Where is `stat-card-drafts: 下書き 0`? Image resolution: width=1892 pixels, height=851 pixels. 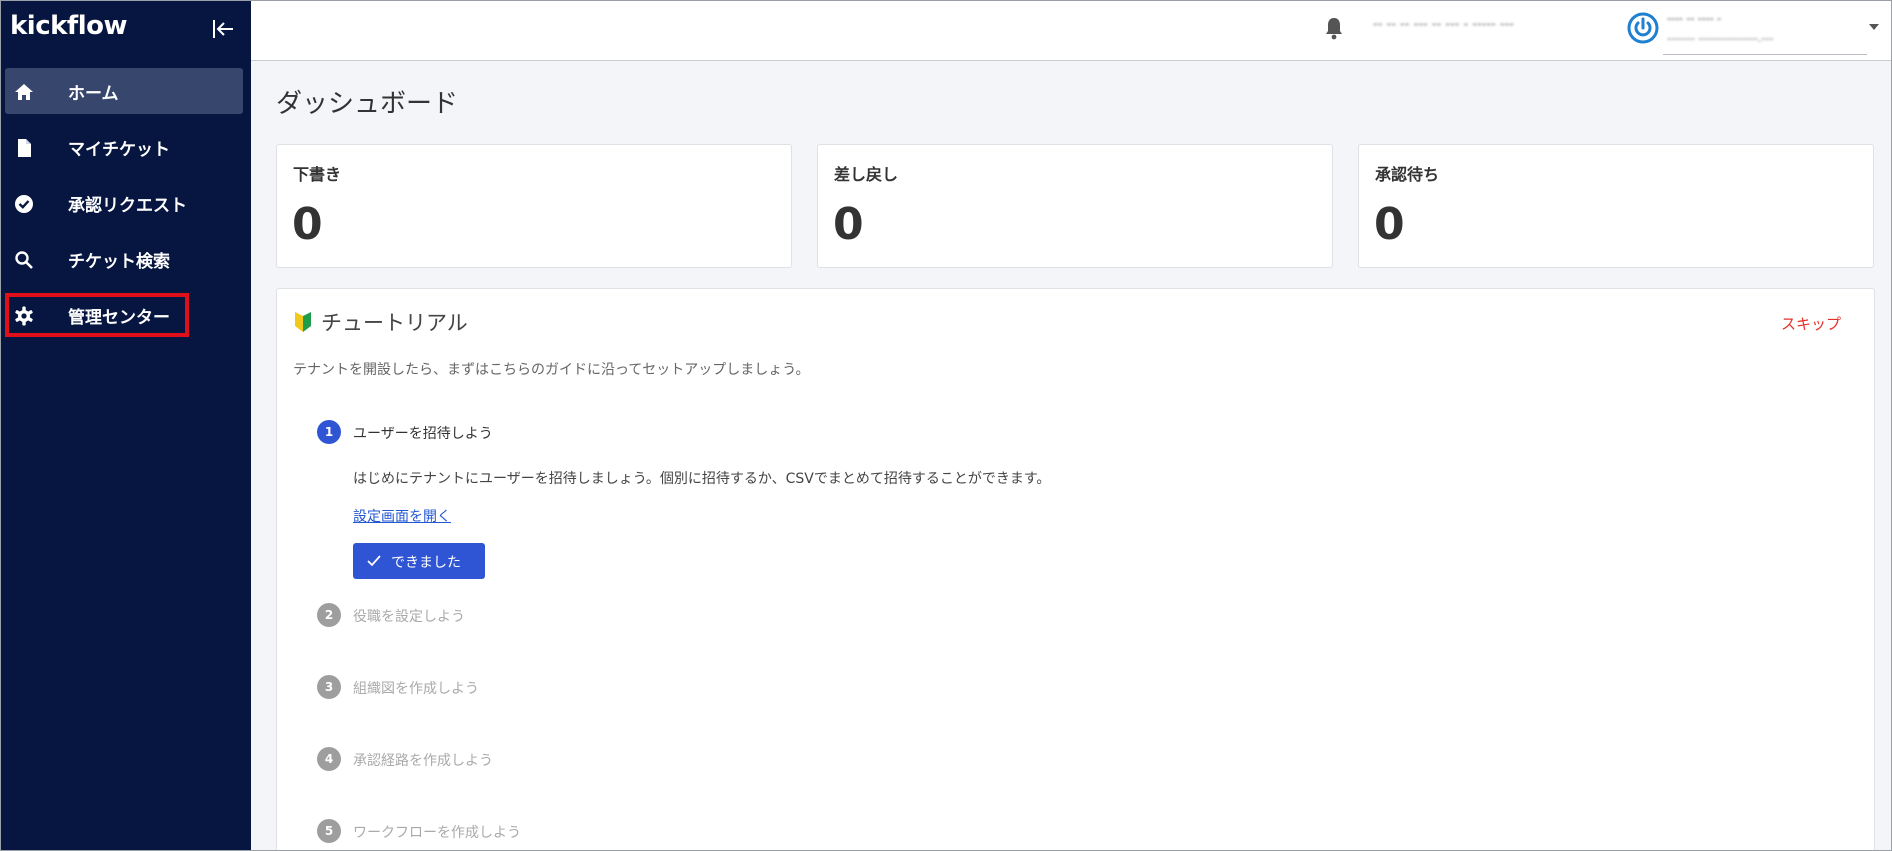
stat-card-drafts: 下書き 0 is located at coordinates (534, 206).